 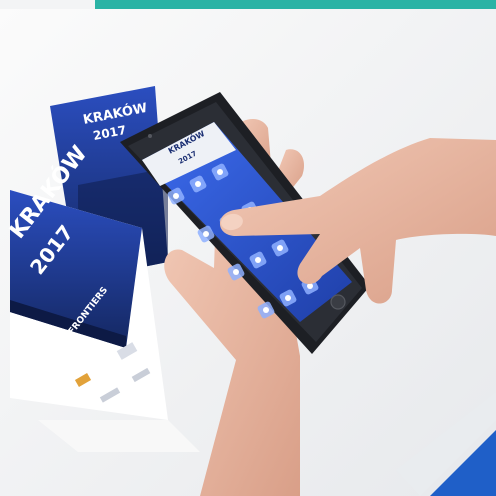 I want to click on accent-bar, so click(x=295, y=4).